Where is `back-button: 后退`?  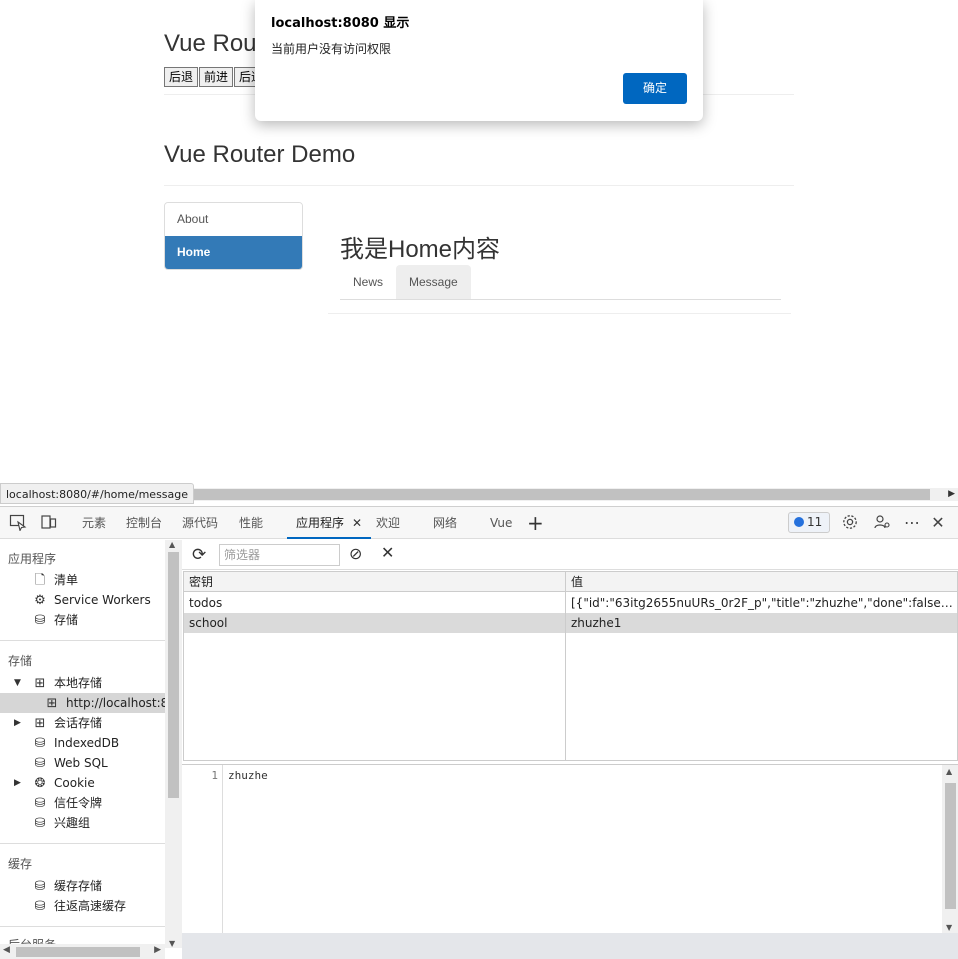
back-button: 后退 is located at coordinates (181, 77).